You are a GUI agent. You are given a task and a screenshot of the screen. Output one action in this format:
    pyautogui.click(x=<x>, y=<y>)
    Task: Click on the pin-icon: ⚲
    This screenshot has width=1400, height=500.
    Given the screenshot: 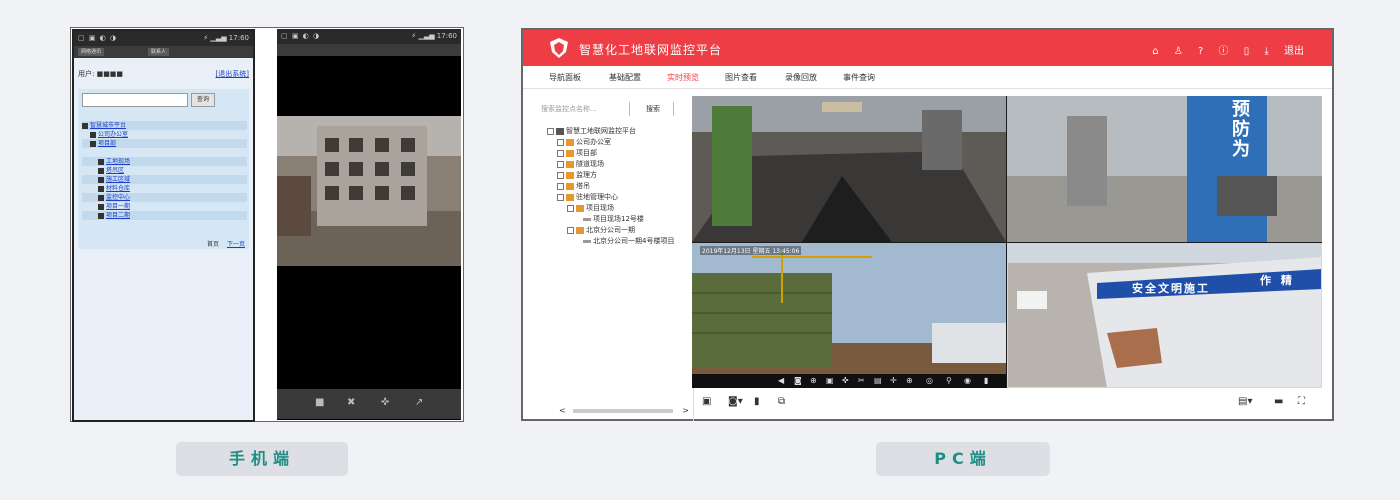 What is the action you would take?
    pyautogui.click(x=949, y=380)
    